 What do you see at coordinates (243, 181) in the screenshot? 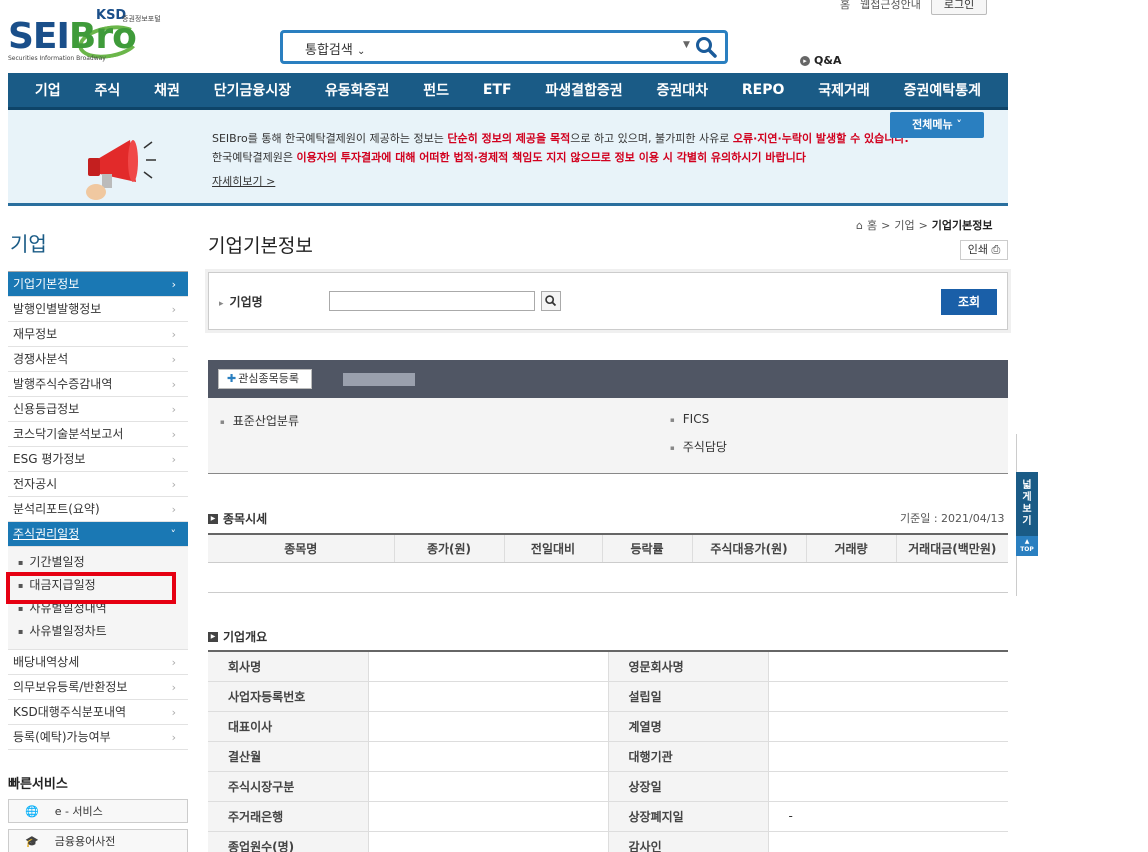
I see `notice-more-link: 자세히보기 >` at bounding box center [243, 181].